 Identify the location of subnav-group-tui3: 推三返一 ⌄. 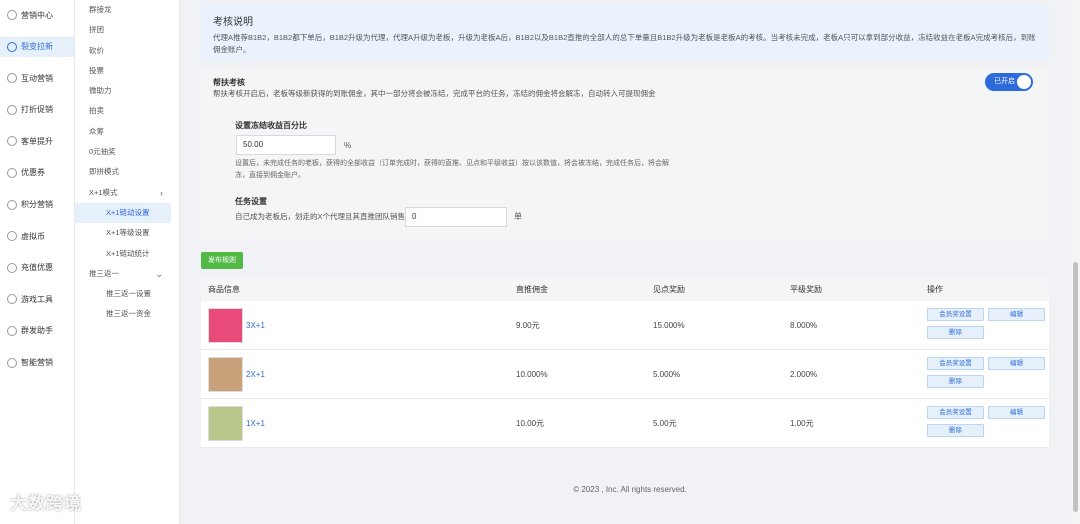
(127, 274).